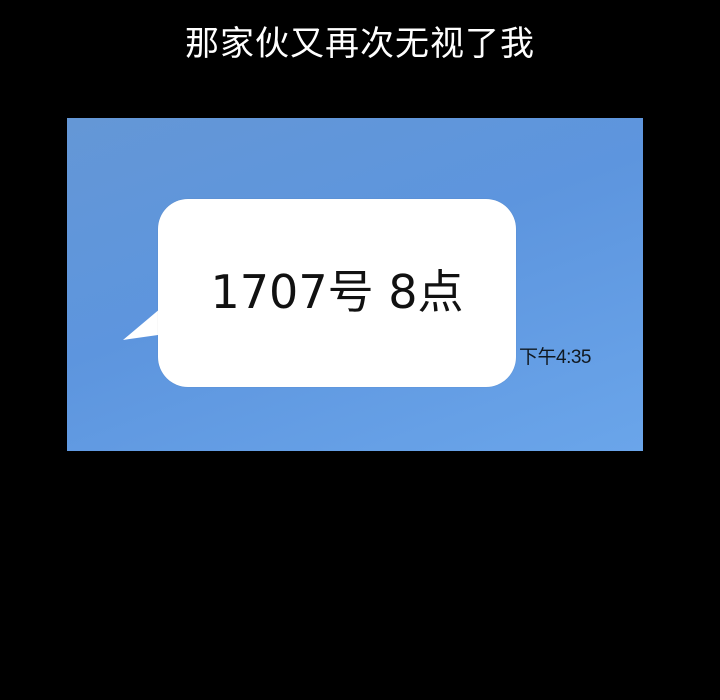  What do you see at coordinates (555, 357) in the screenshot?
I see `message-timestamp: 下午4:35` at bounding box center [555, 357].